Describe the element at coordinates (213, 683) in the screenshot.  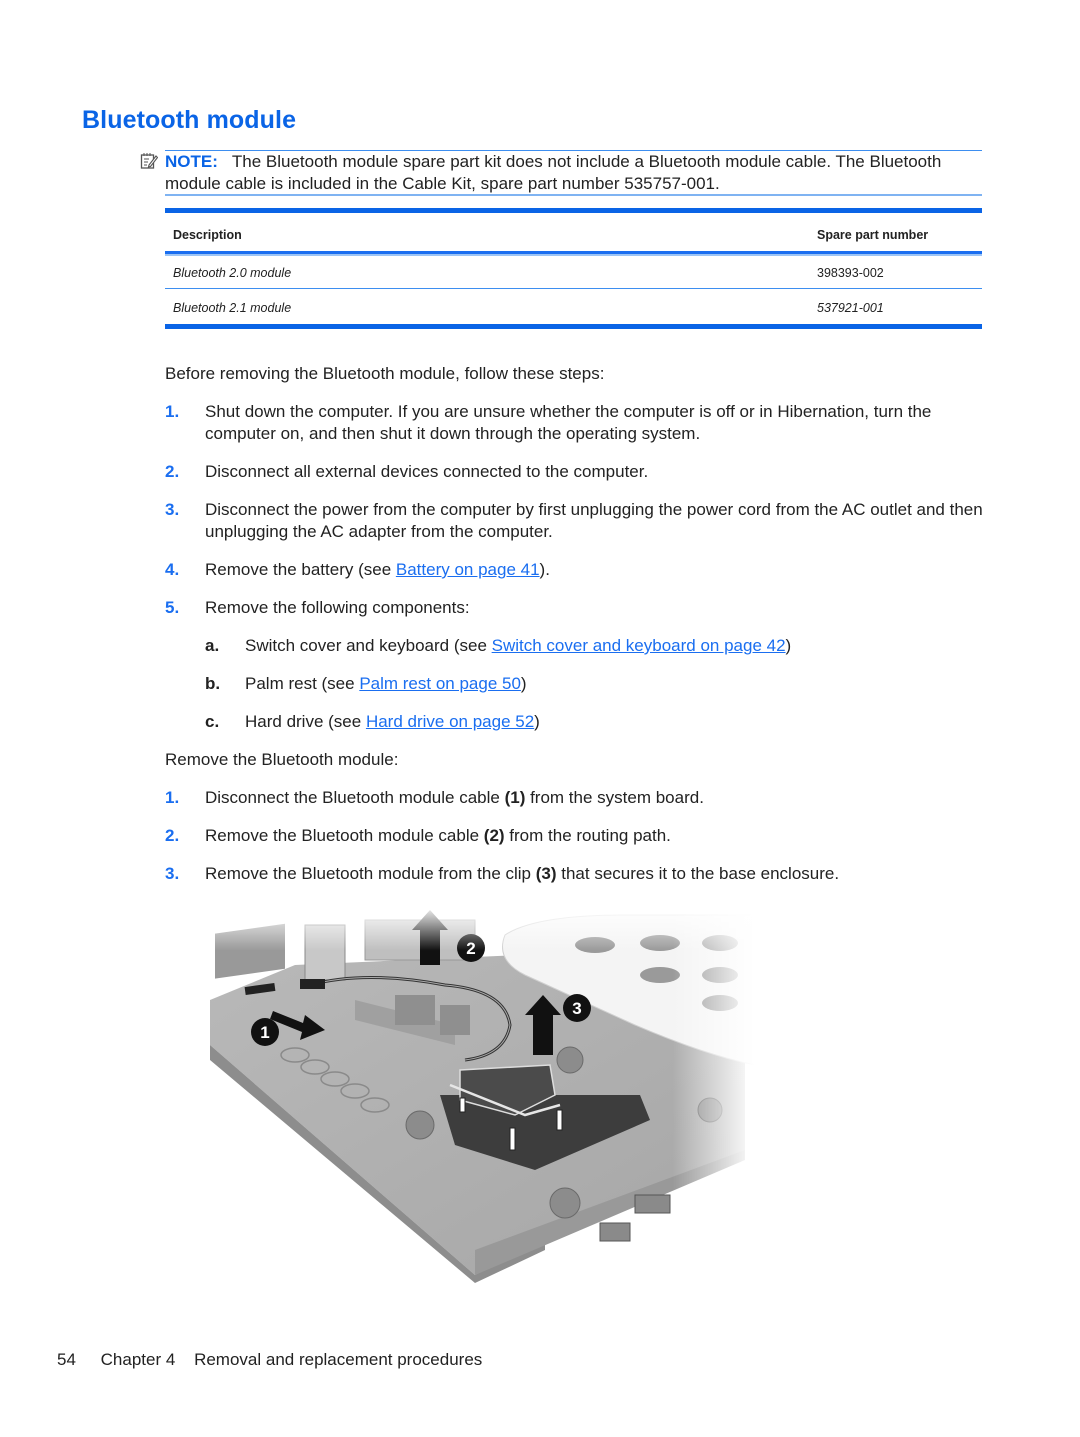
I see `substep-letter: b.` at that location.